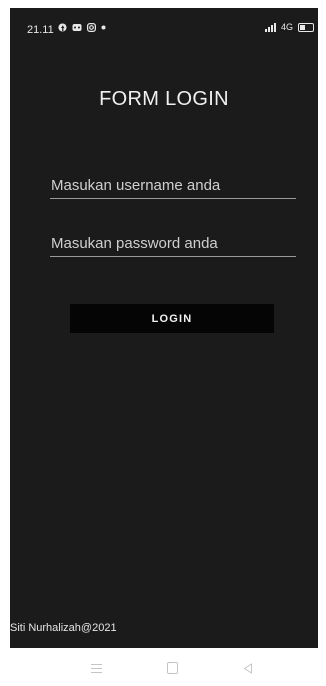 Image resolution: width=326 pixels, height=686 pixels. I want to click on navigation-bar, so click(164, 667).